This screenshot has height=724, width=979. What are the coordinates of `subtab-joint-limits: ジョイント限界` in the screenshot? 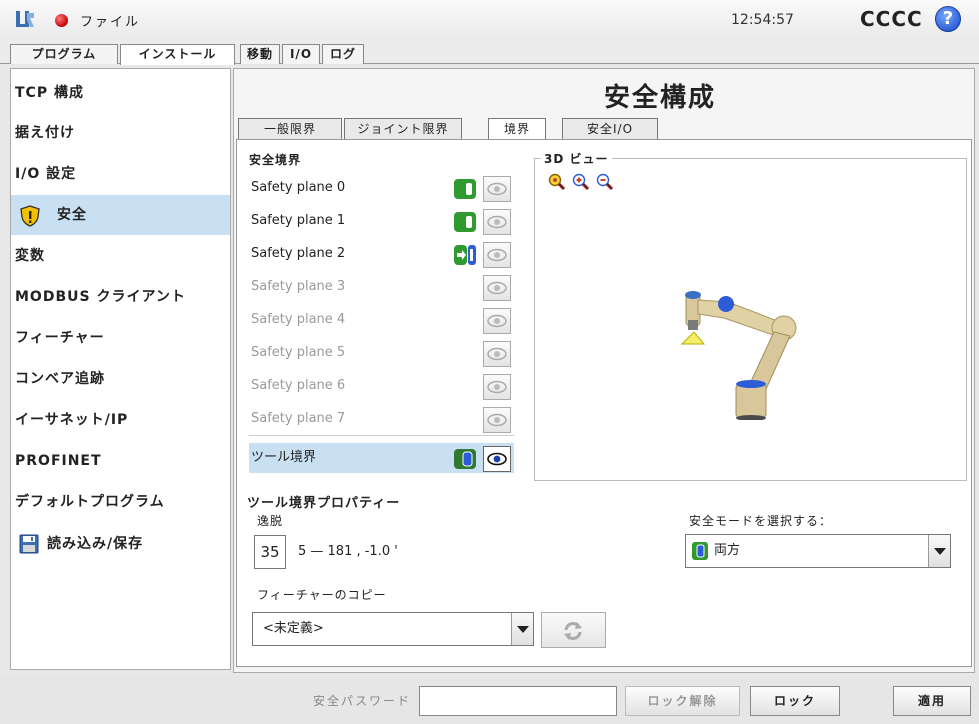 It's located at (403, 129).